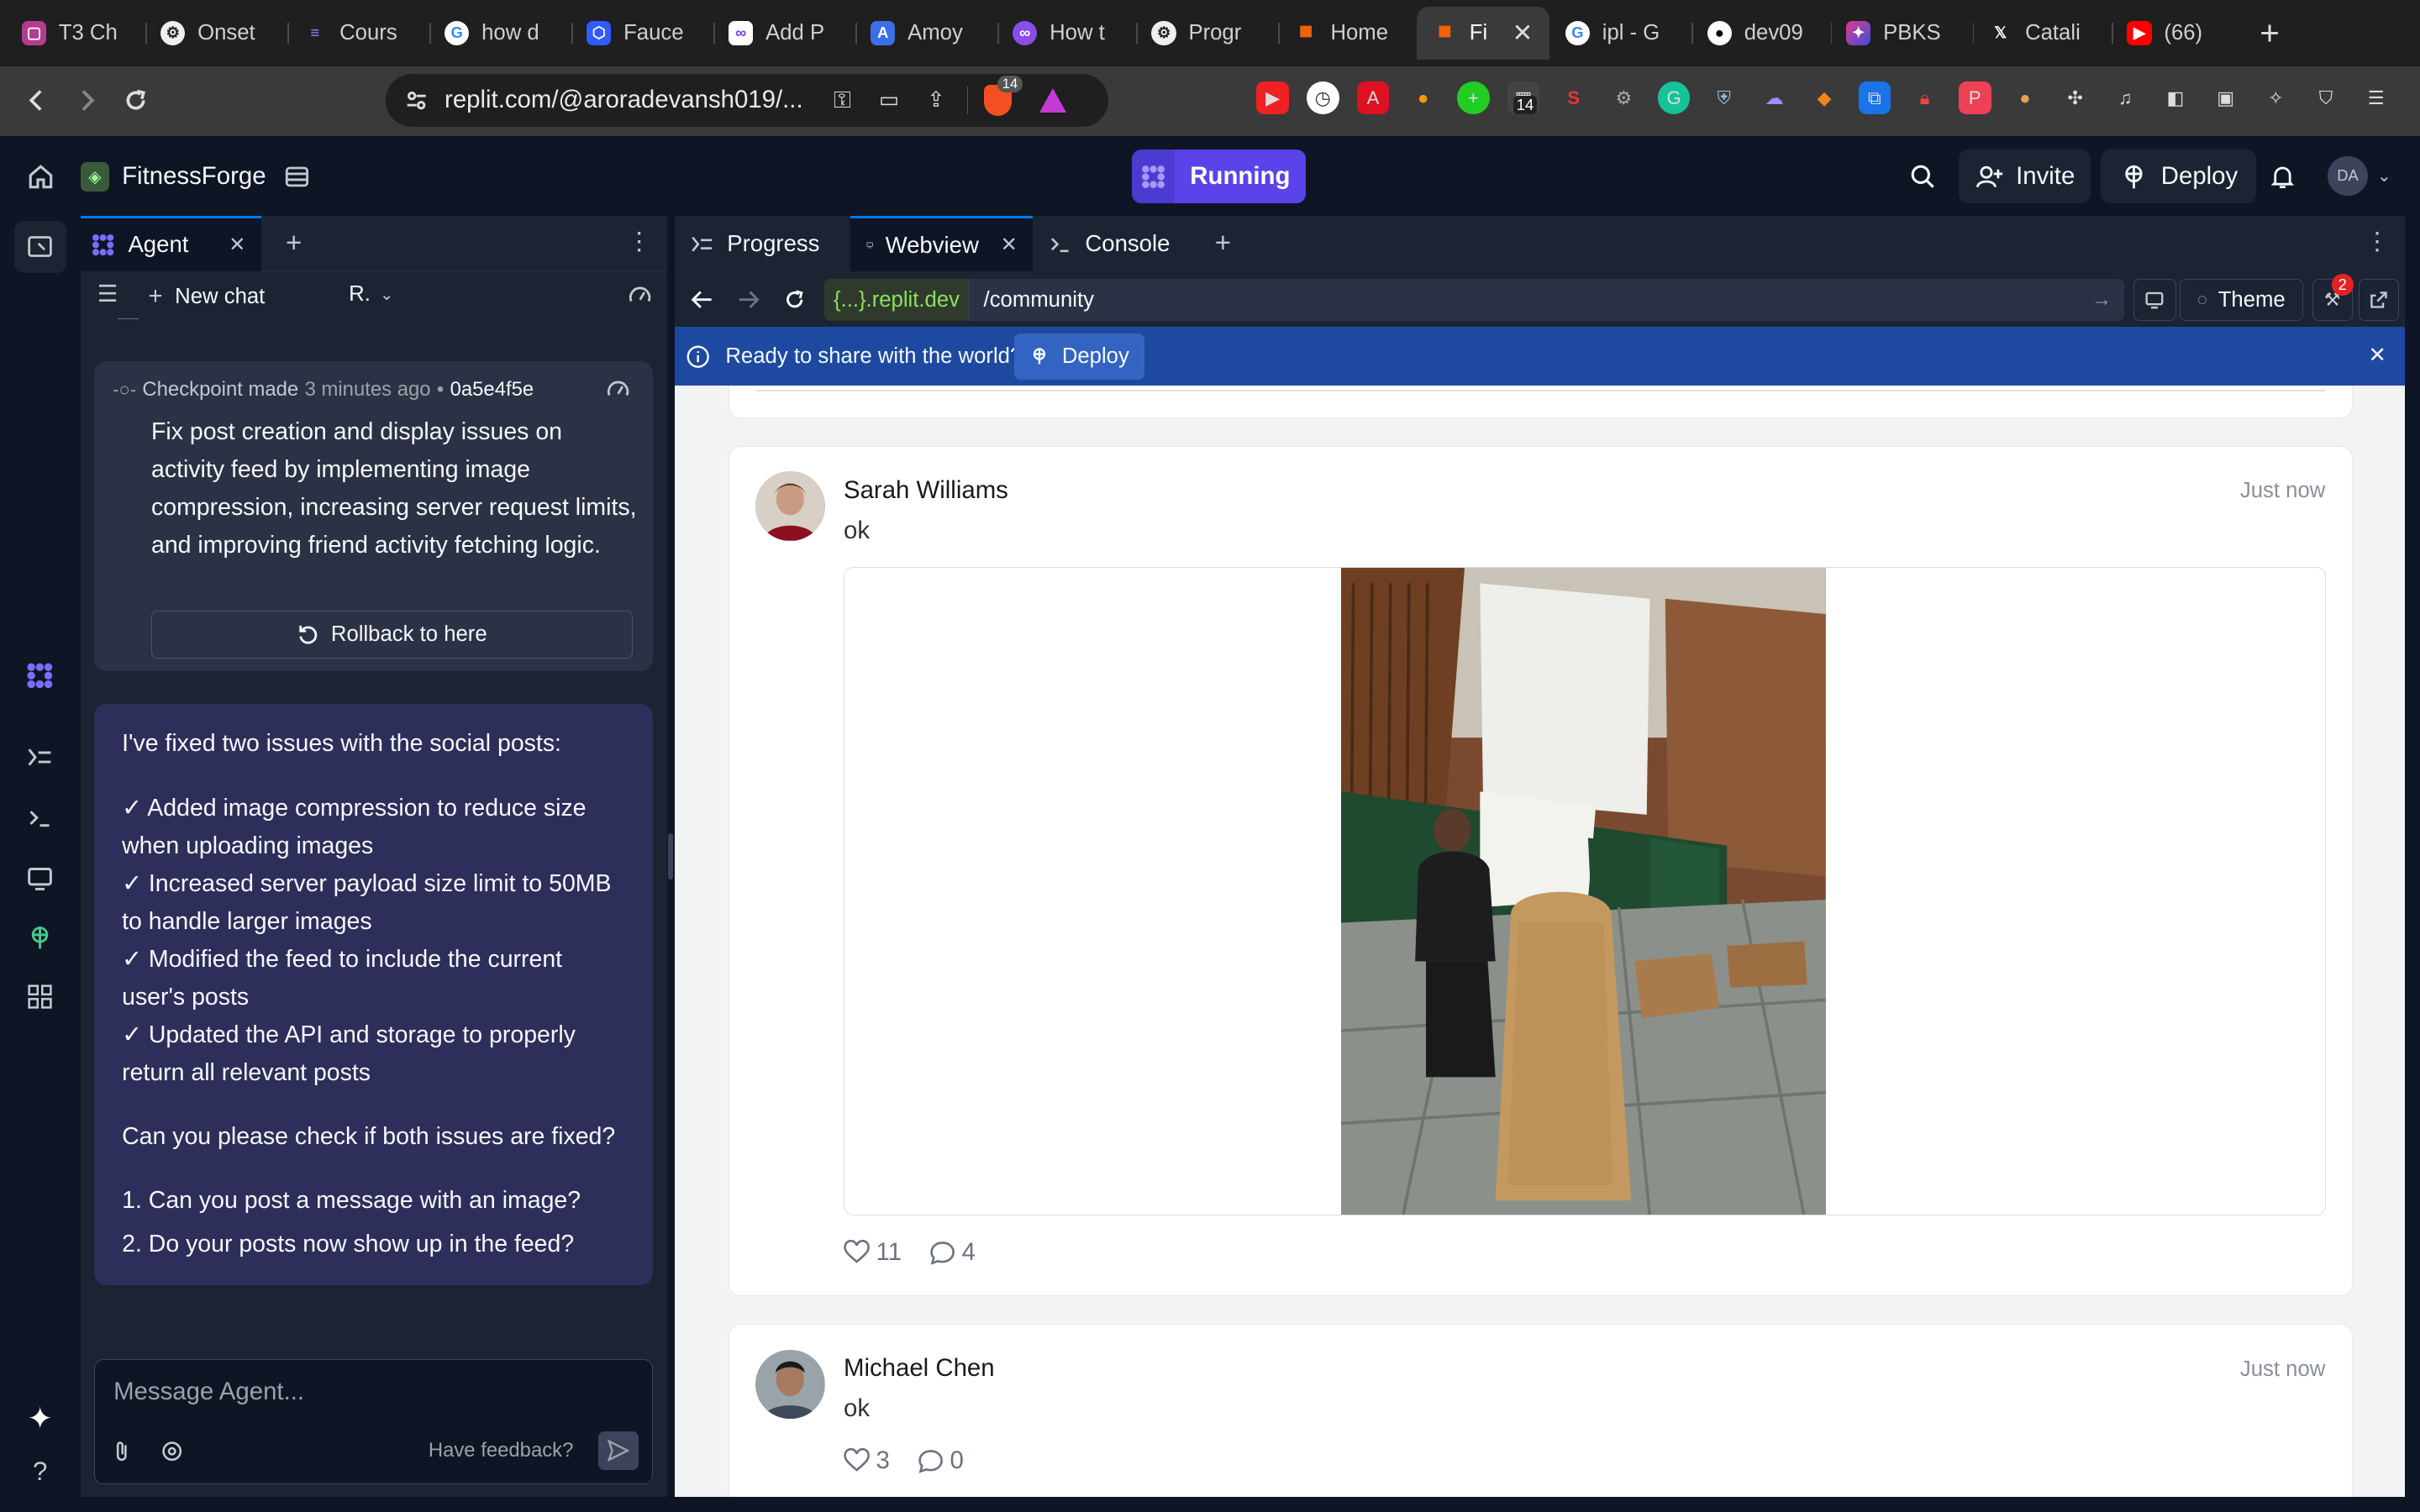  I want to click on site-settings-icon, so click(416, 100).